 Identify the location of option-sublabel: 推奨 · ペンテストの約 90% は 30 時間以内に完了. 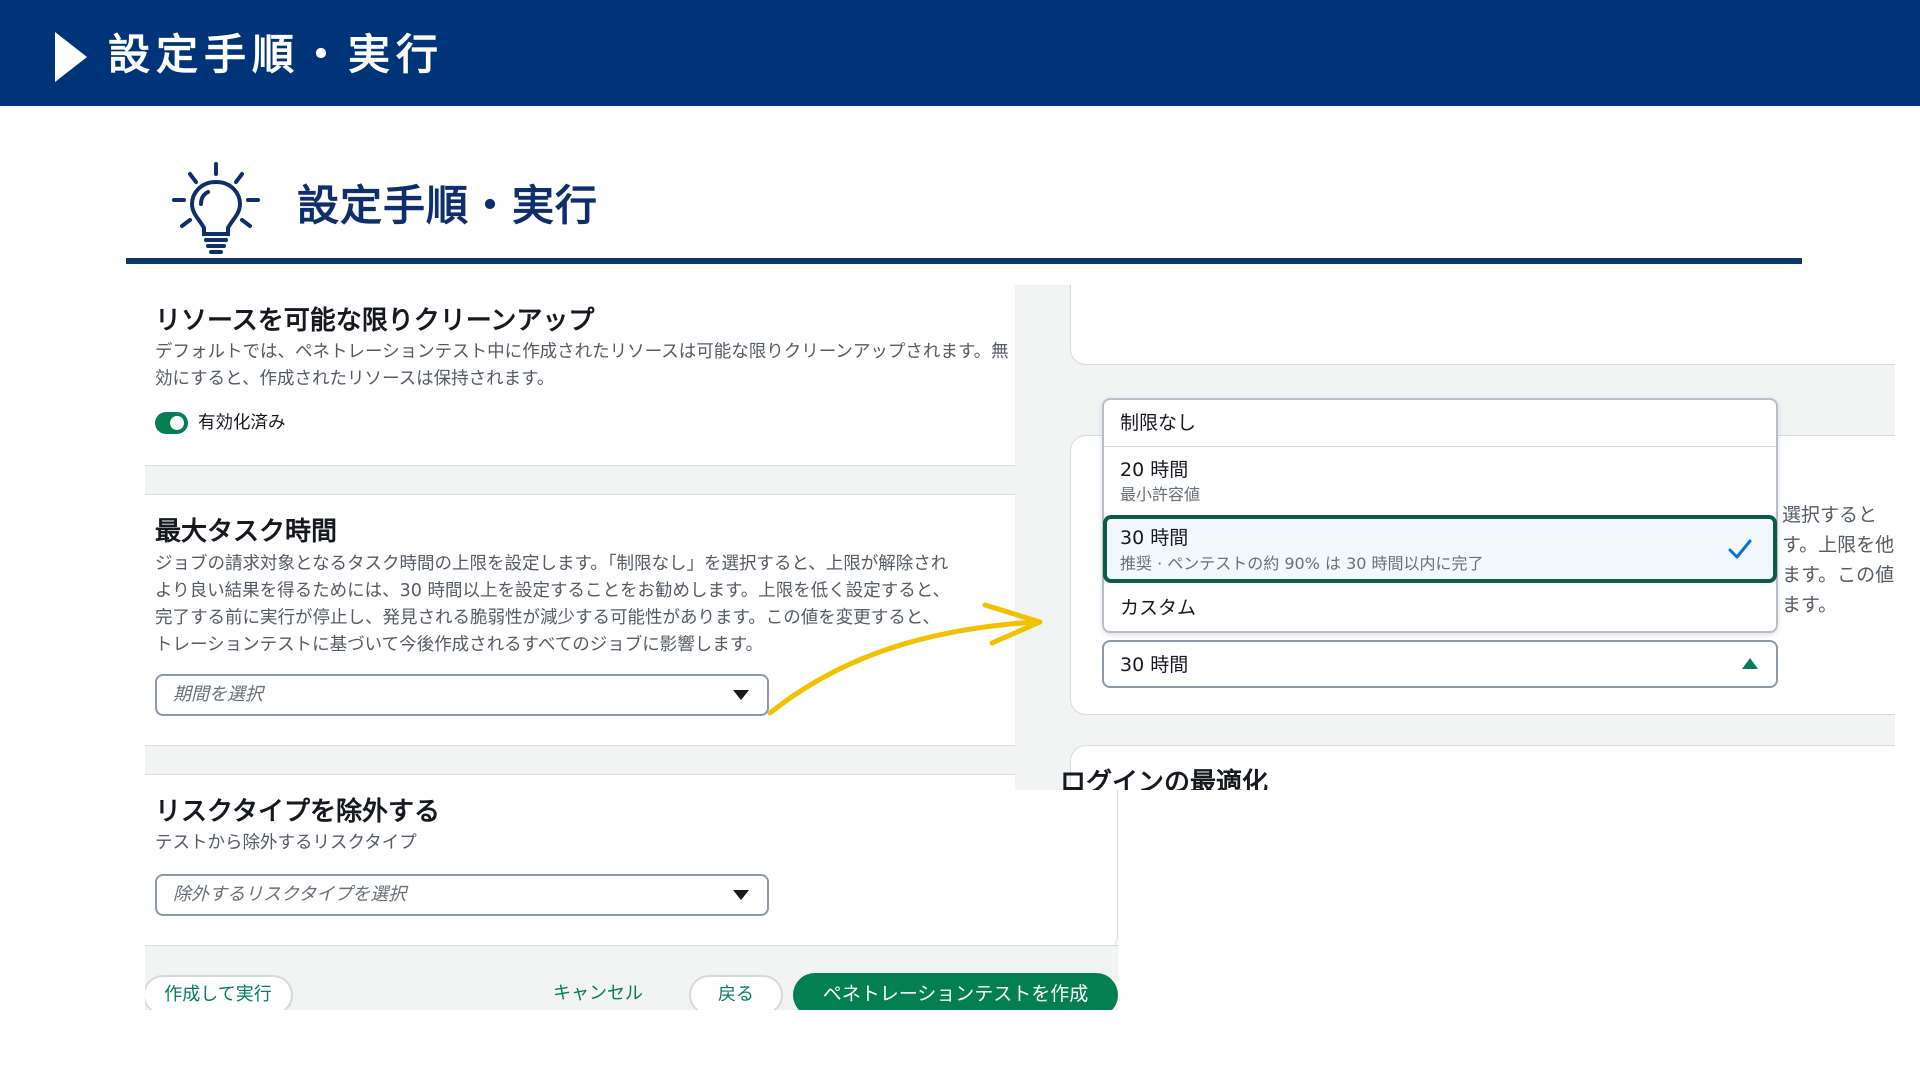
(1302, 563).